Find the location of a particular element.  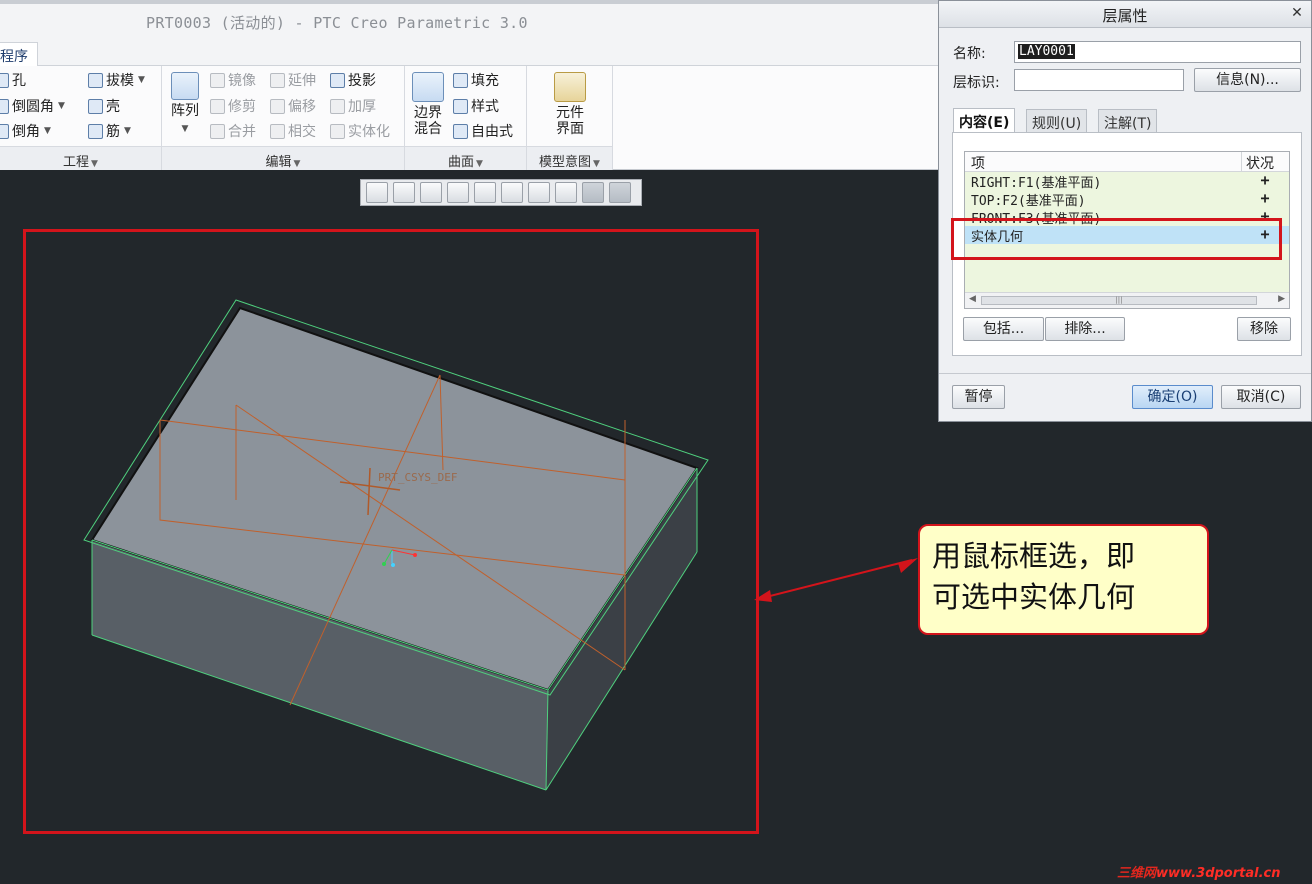

close-icon: ✕ is located at coordinates (1297, 13).